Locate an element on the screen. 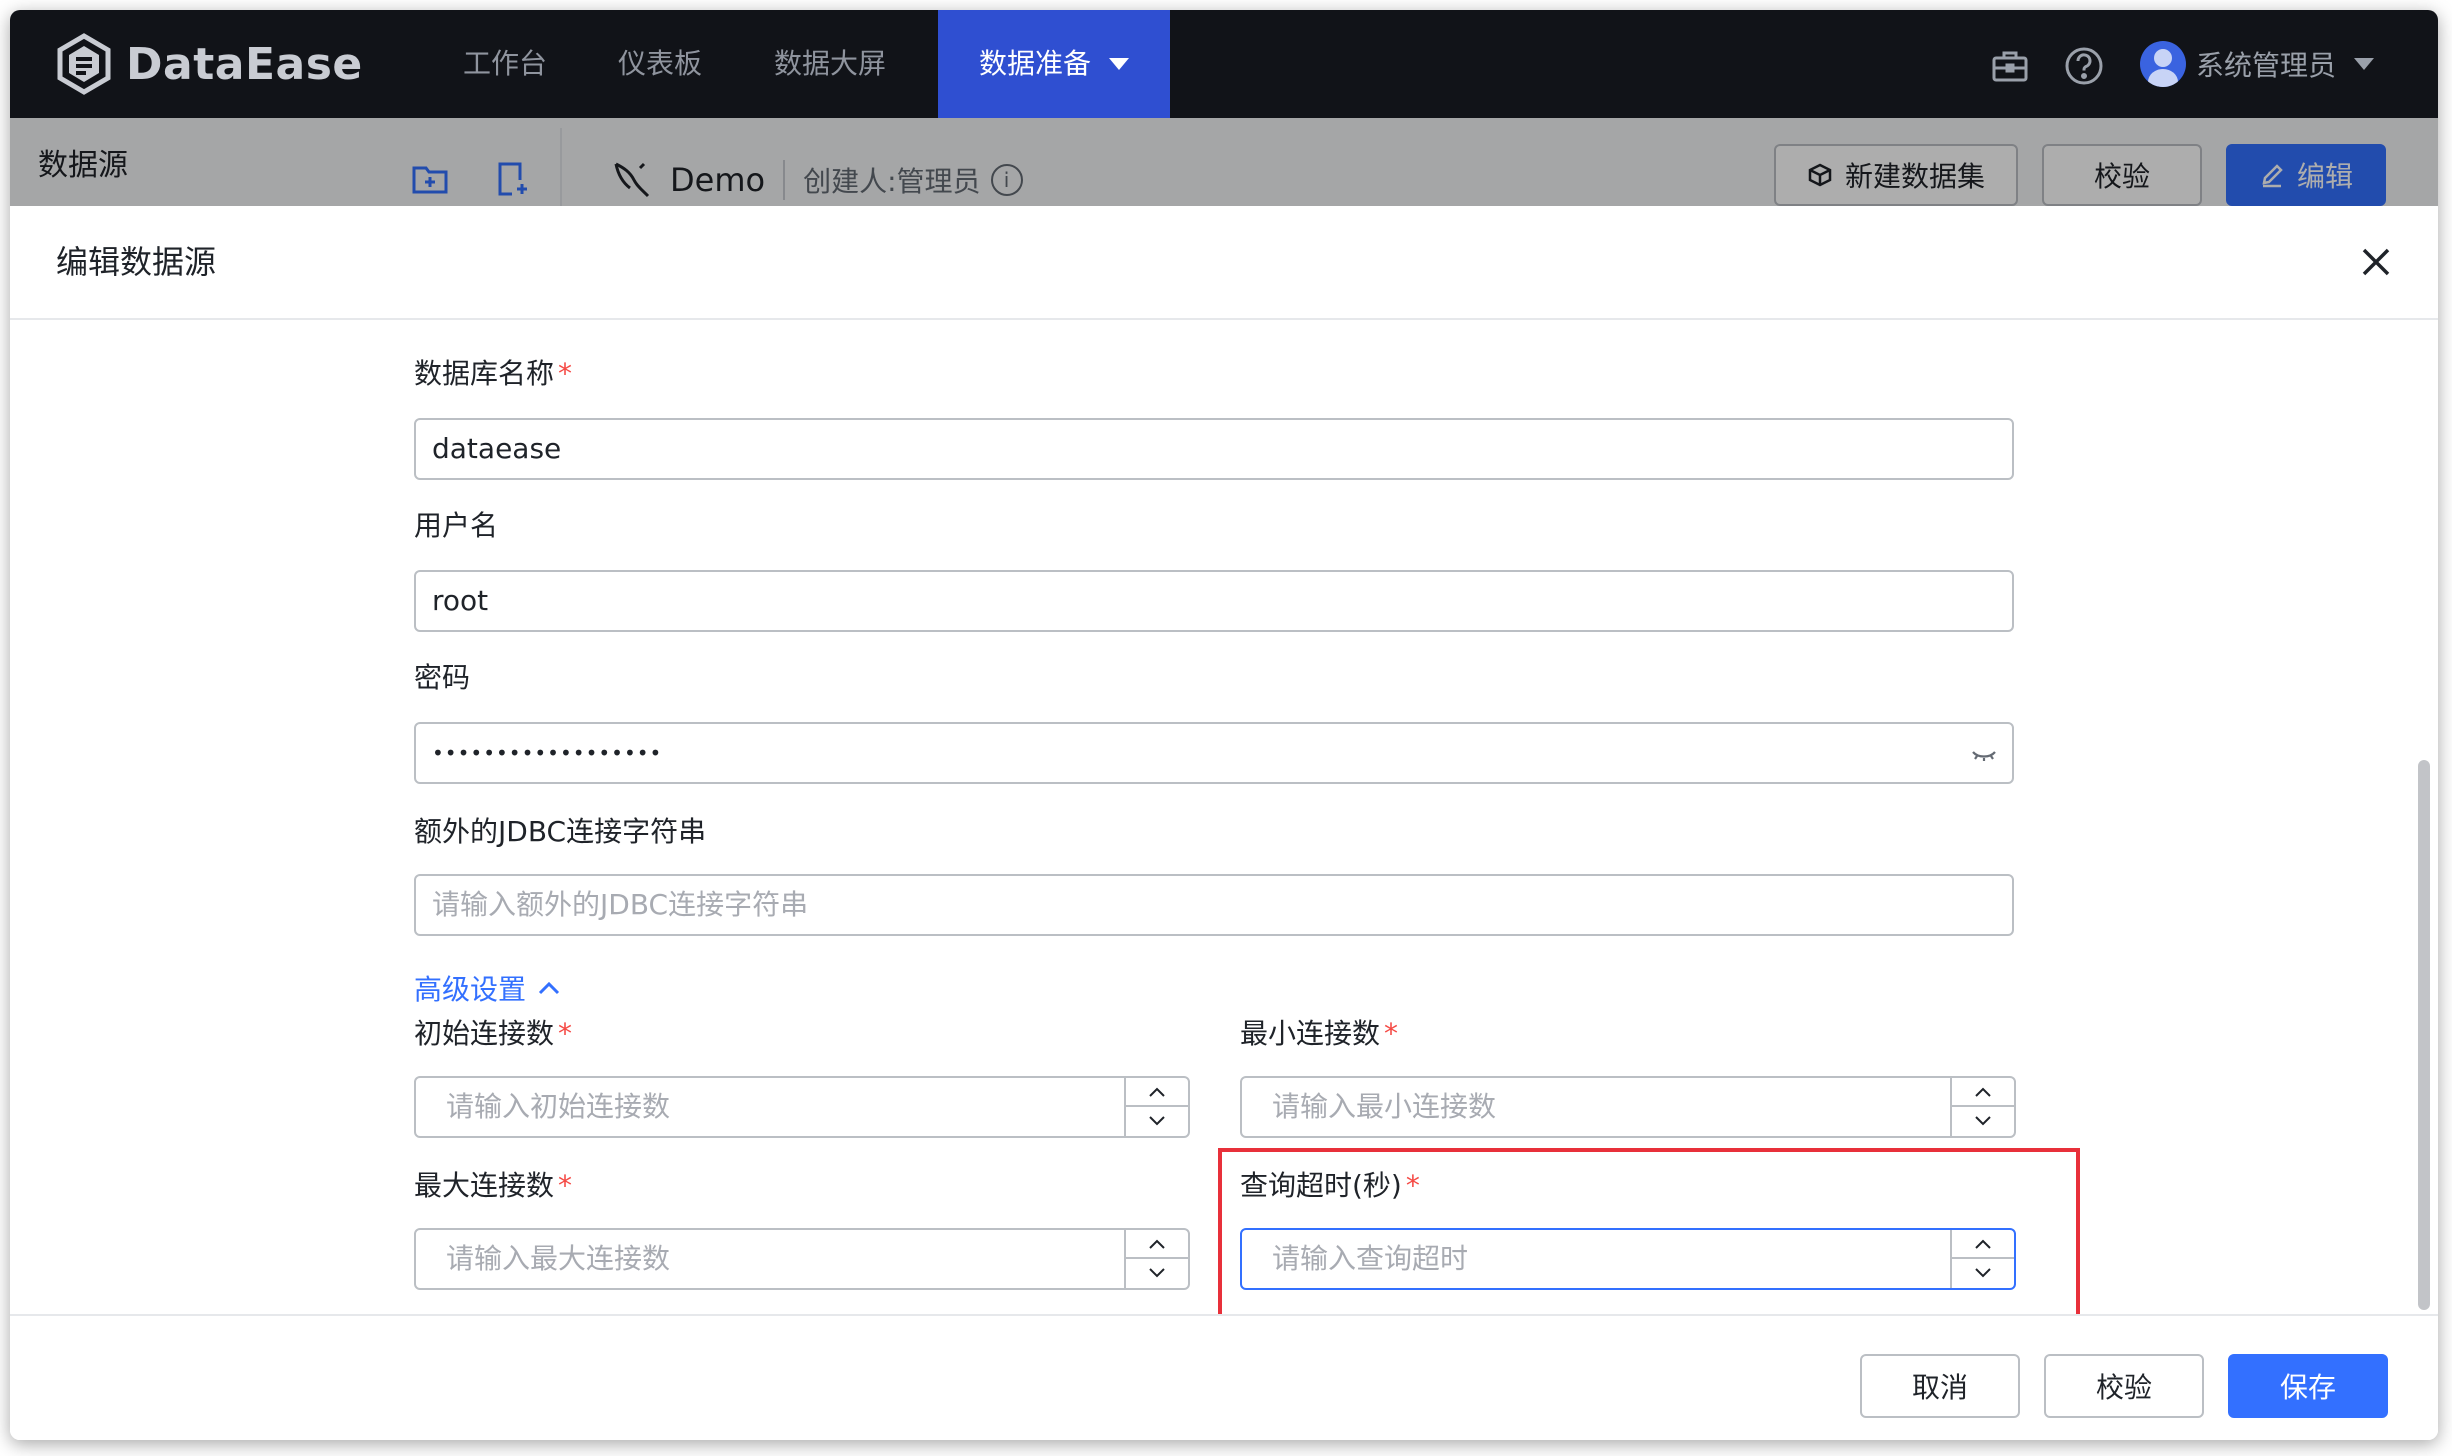  cancel-button: 取消 is located at coordinates (1940, 1386).